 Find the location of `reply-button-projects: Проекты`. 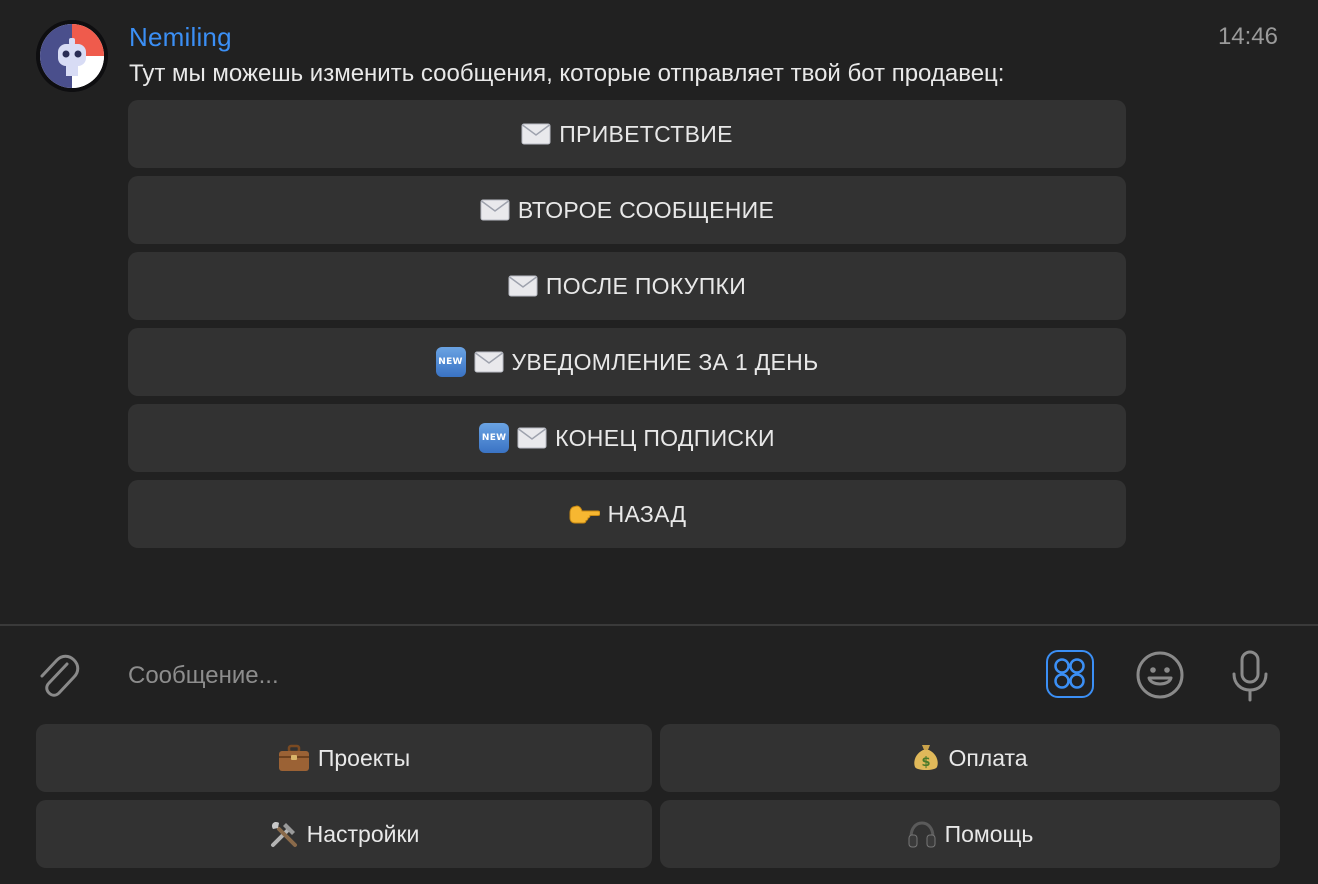

reply-button-projects: Проекты is located at coordinates (344, 758).